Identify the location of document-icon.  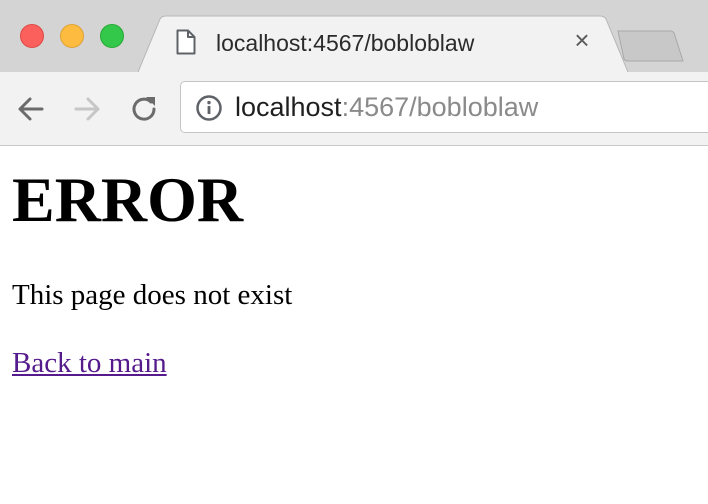
(186, 42).